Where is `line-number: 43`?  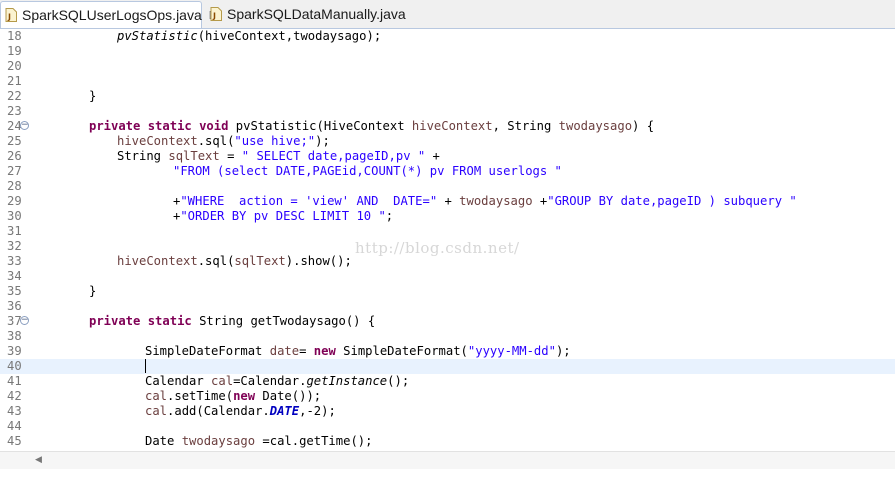
line-number: 43 is located at coordinates (14, 411).